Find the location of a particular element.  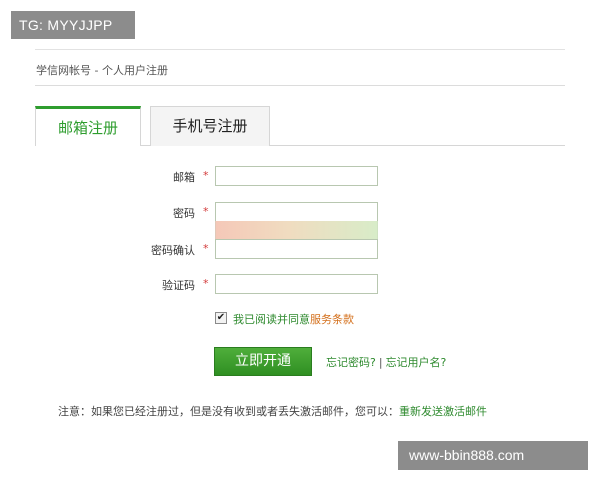

notice-text: 注意：如果您已经注册过，但是没有收到或者丢失激活邮件，您可以： is located at coordinates (228, 411).